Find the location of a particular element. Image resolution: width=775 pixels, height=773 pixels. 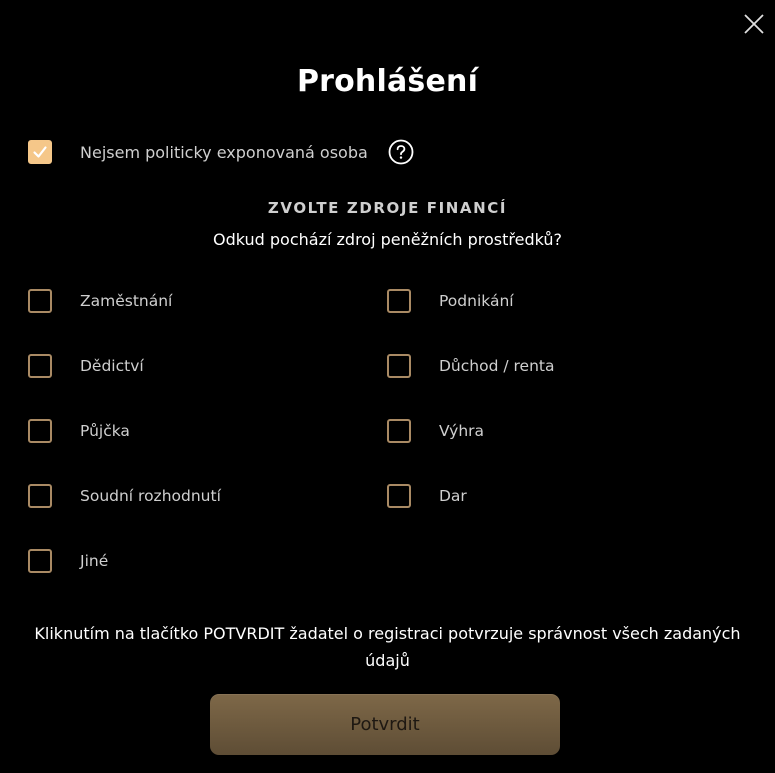

pep-checkbox is located at coordinates (40, 152).